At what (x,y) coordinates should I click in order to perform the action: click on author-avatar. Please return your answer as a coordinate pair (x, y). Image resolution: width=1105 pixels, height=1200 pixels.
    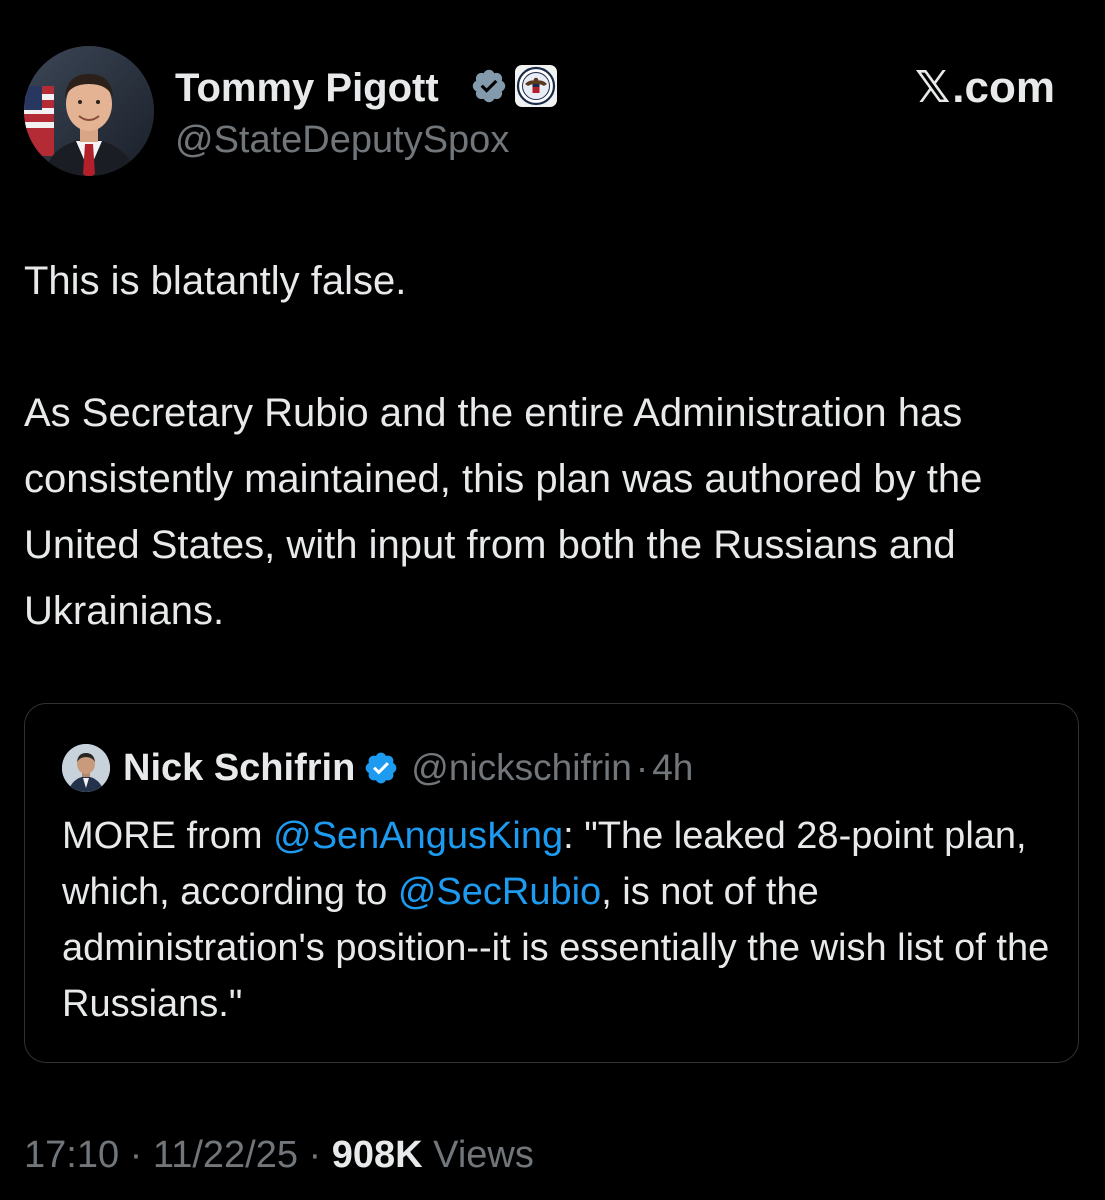
    Looking at the image, I should click on (89, 111).